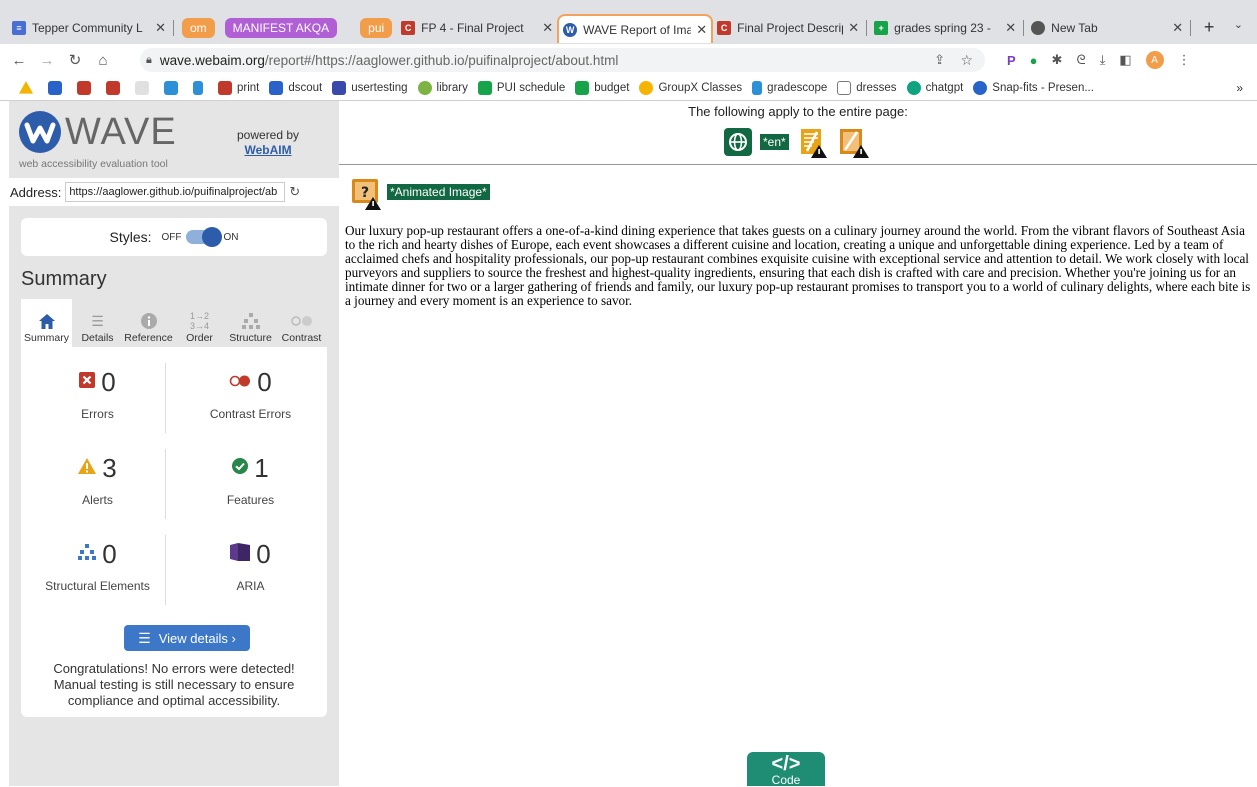 The width and height of the screenshot is (1257, 787). I want to click on tab-reference: Reference, so click(148, 323).